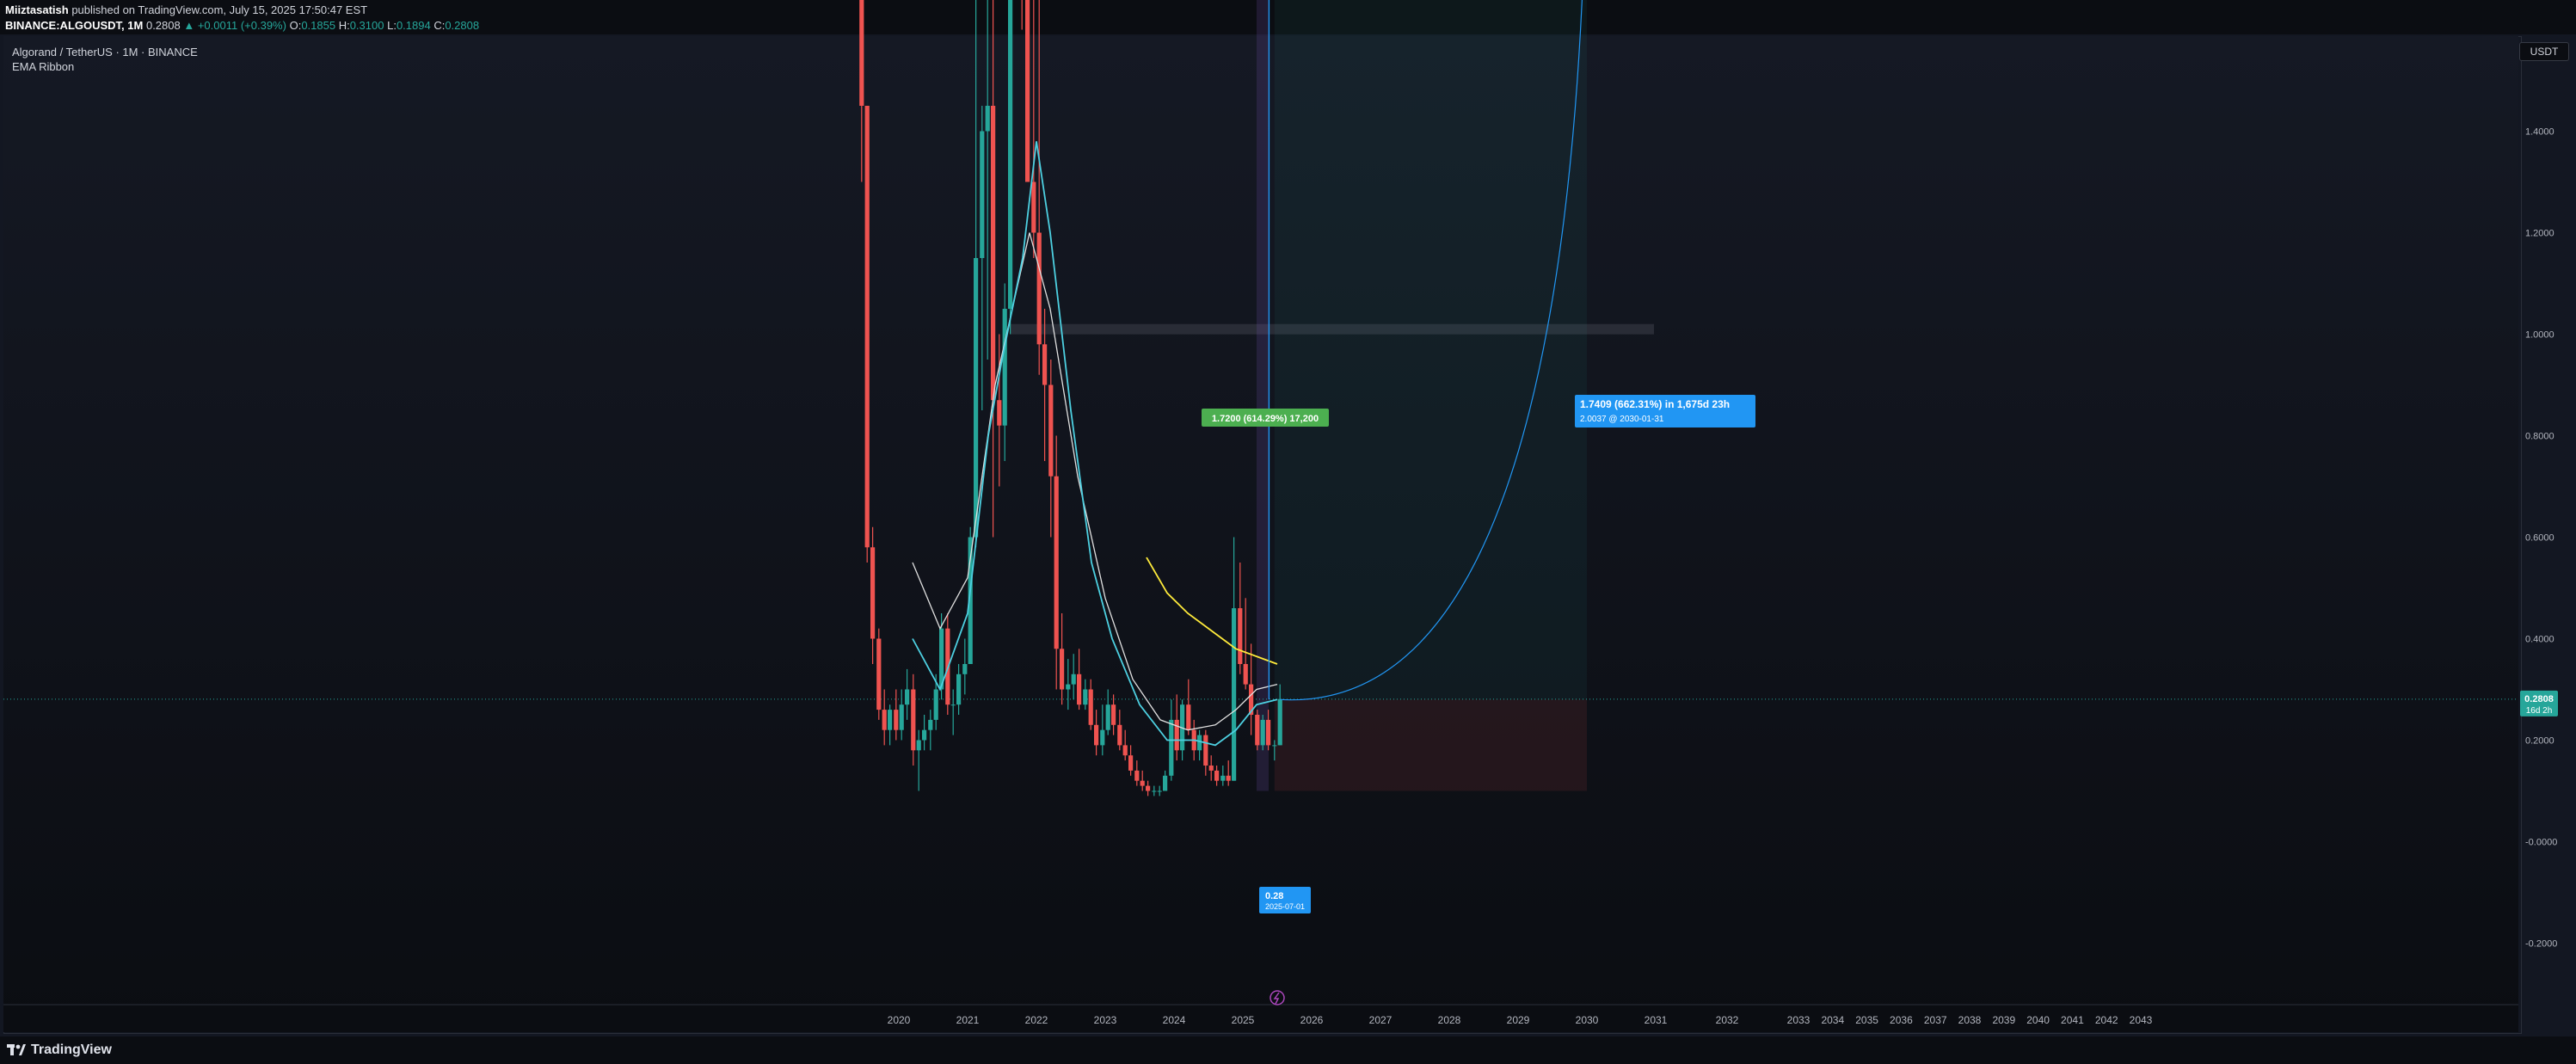 This screenshot has width=2576, height=1064. I want to click on y-tick-label: 0.6000, so click(2539, 538).